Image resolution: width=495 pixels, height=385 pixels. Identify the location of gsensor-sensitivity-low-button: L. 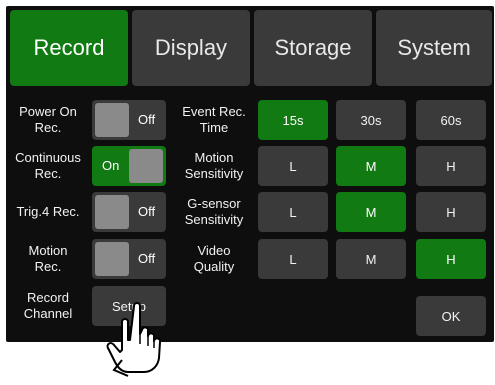
(293, 212).